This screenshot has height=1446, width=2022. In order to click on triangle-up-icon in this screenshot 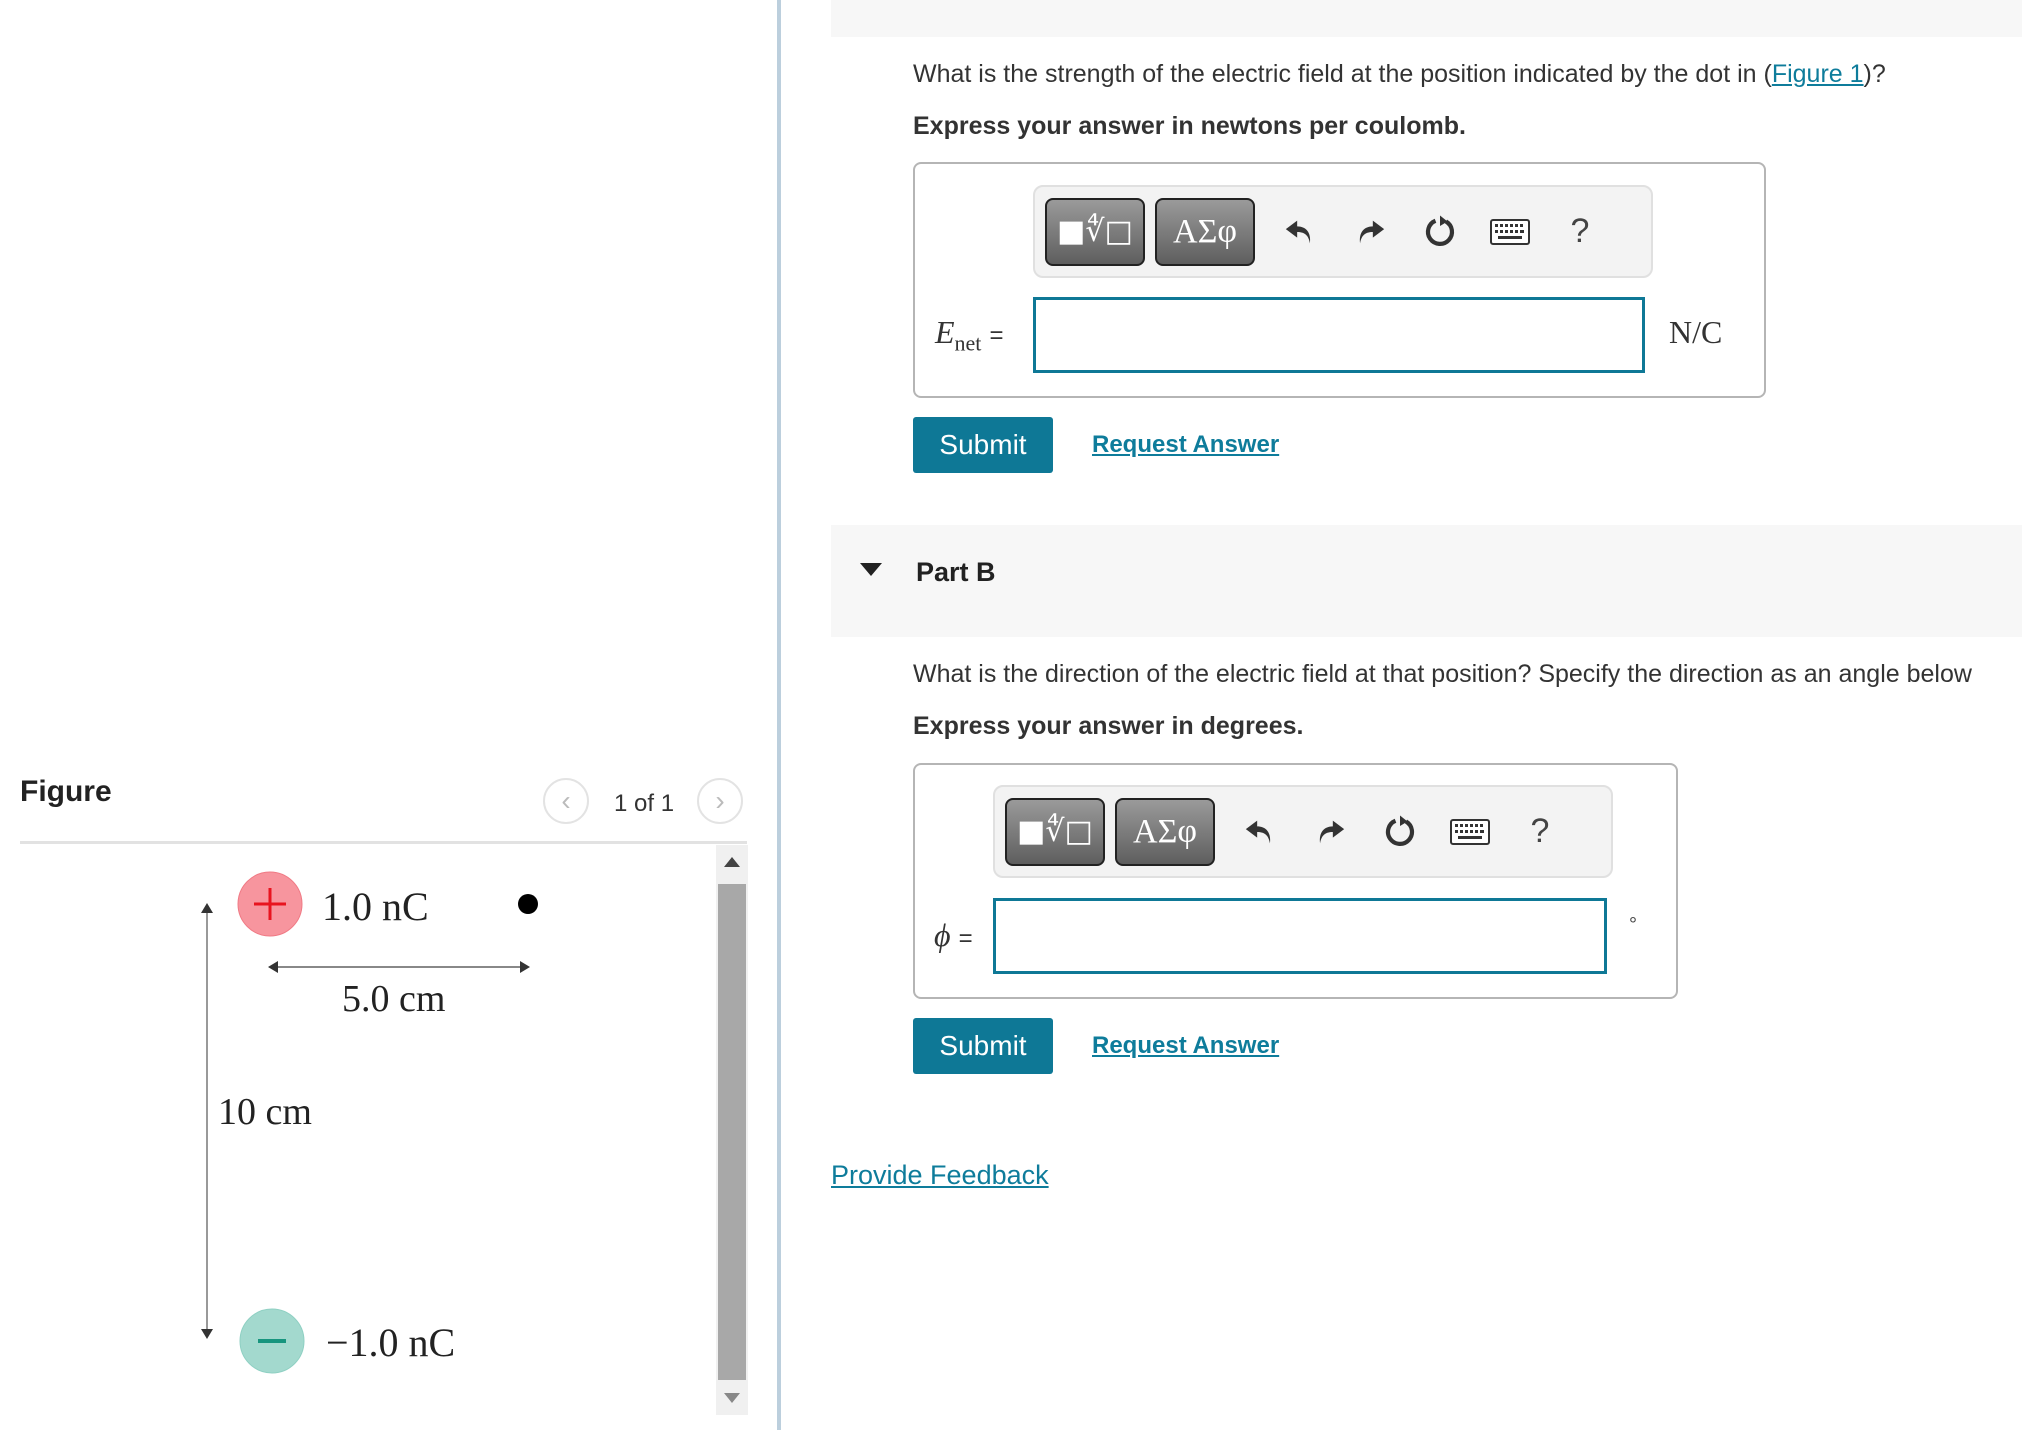, I will do `click(732, 862)`.